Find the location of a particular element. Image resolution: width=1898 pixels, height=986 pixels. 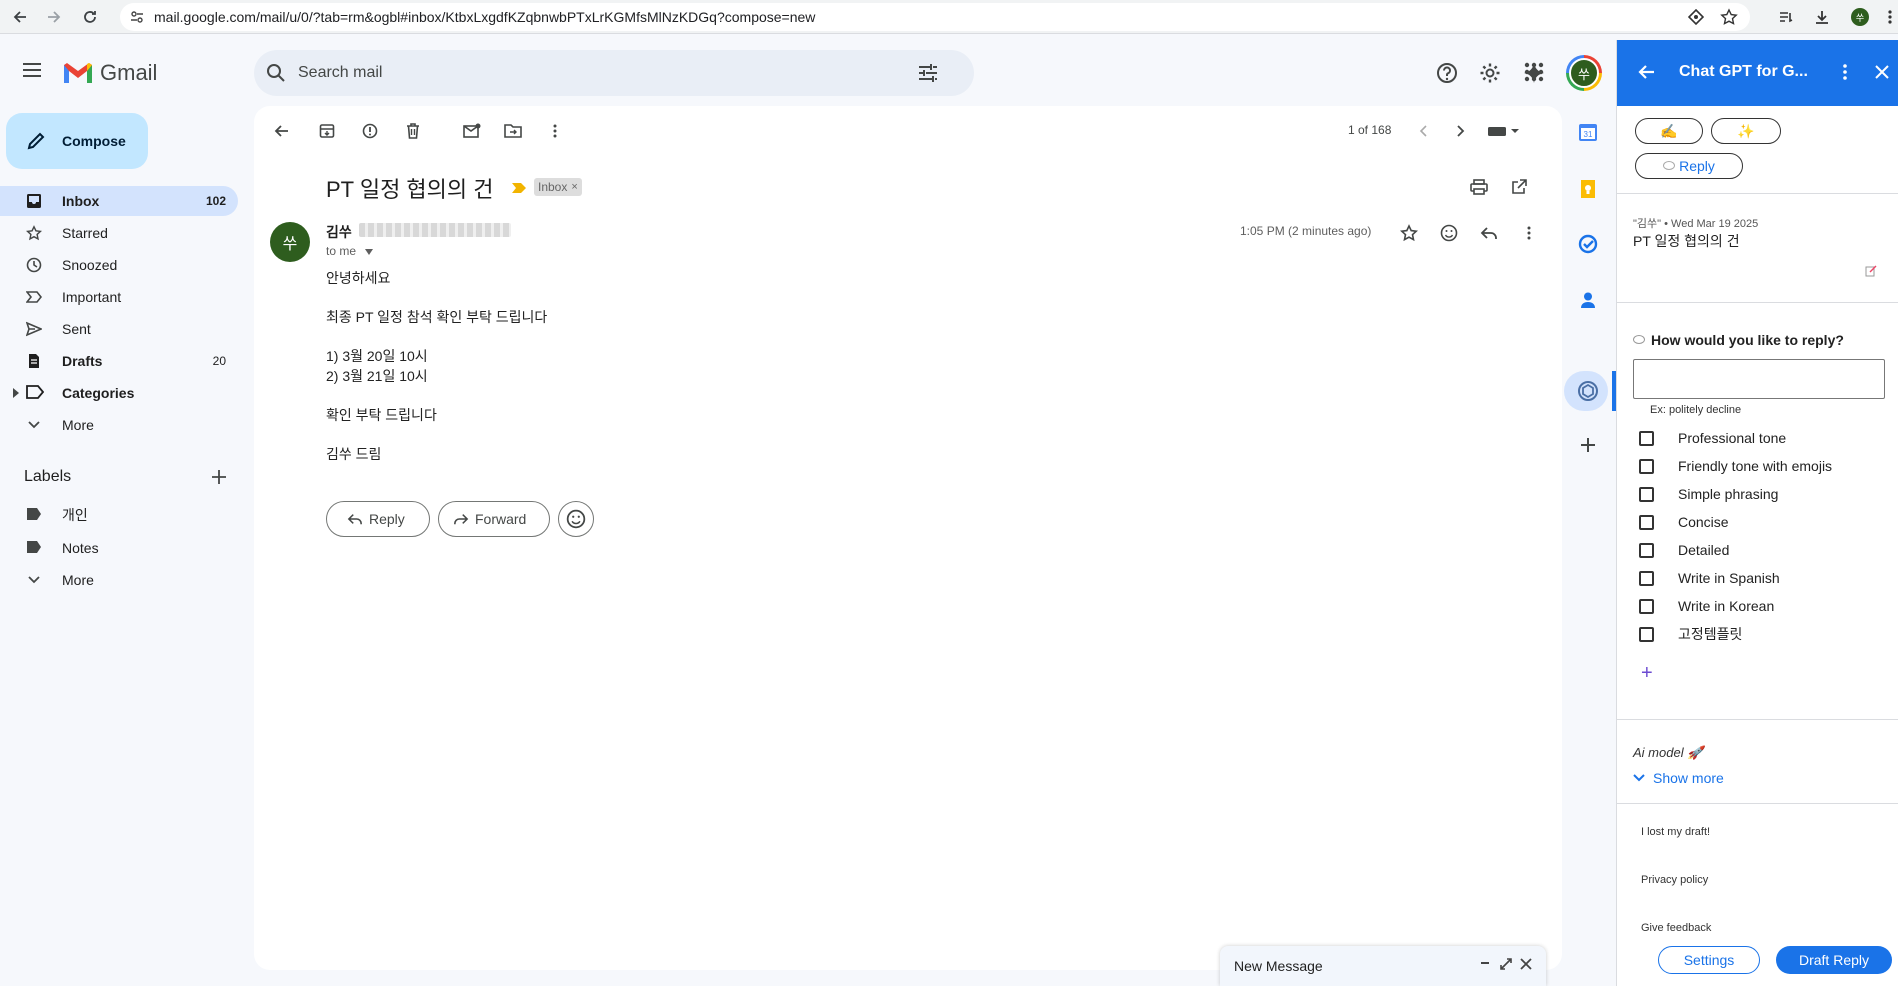

compose-window-minimized: New Message is located at coordinates (1383, 966).